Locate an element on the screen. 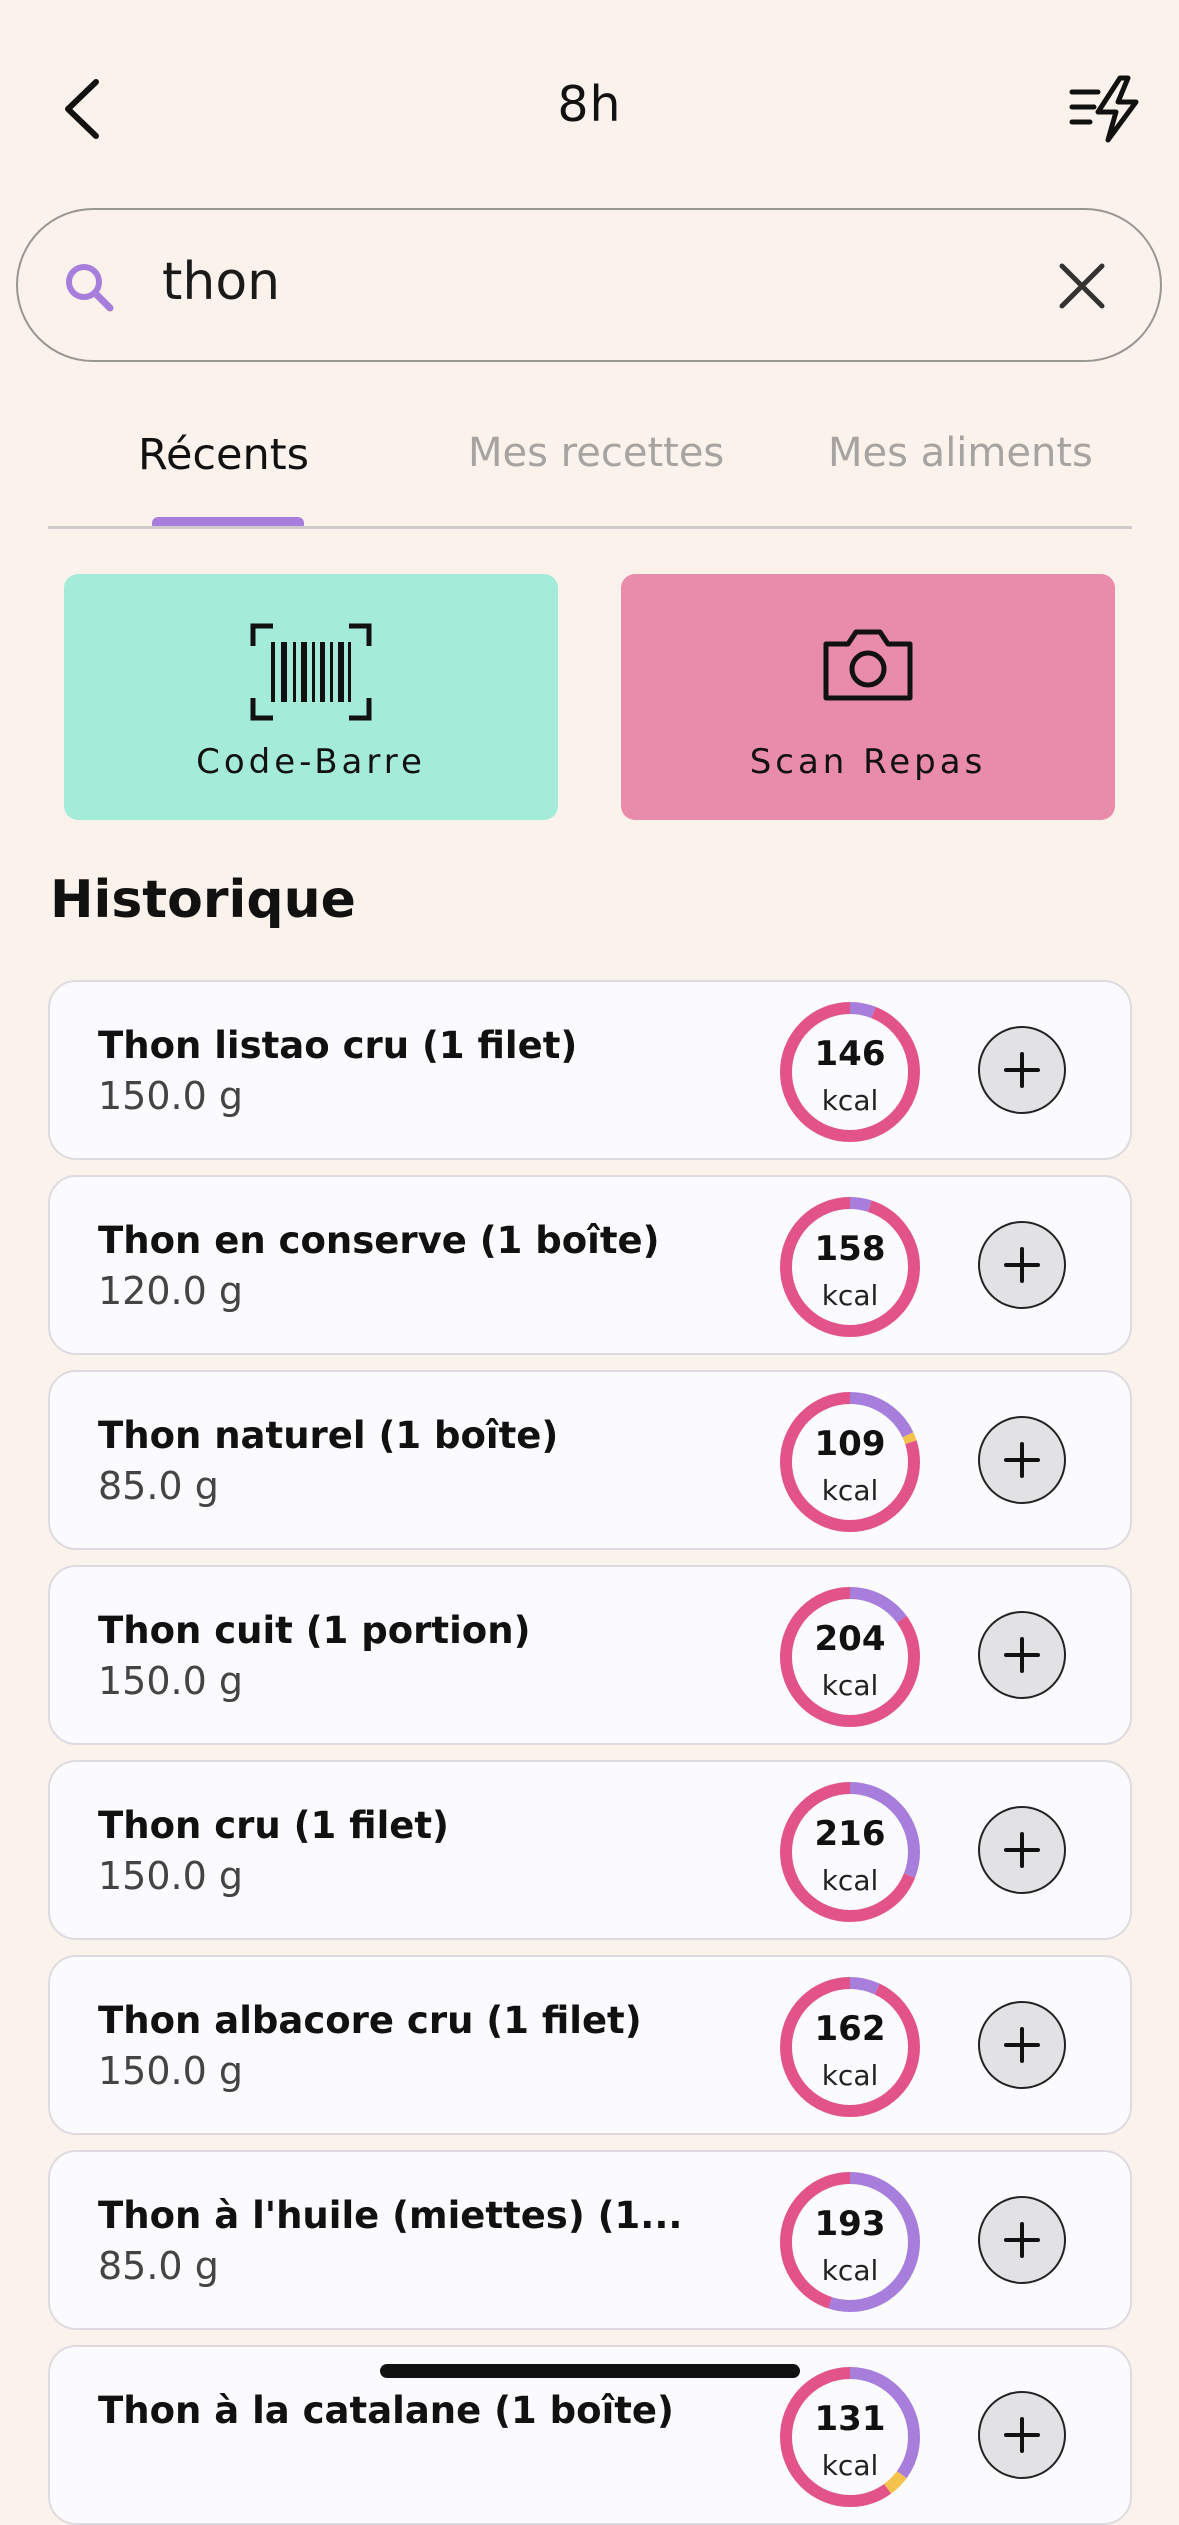 The image size is (1179, 2525). food-name: Thon albacore cru (1 filet) is located at coordinates (370, 2020).